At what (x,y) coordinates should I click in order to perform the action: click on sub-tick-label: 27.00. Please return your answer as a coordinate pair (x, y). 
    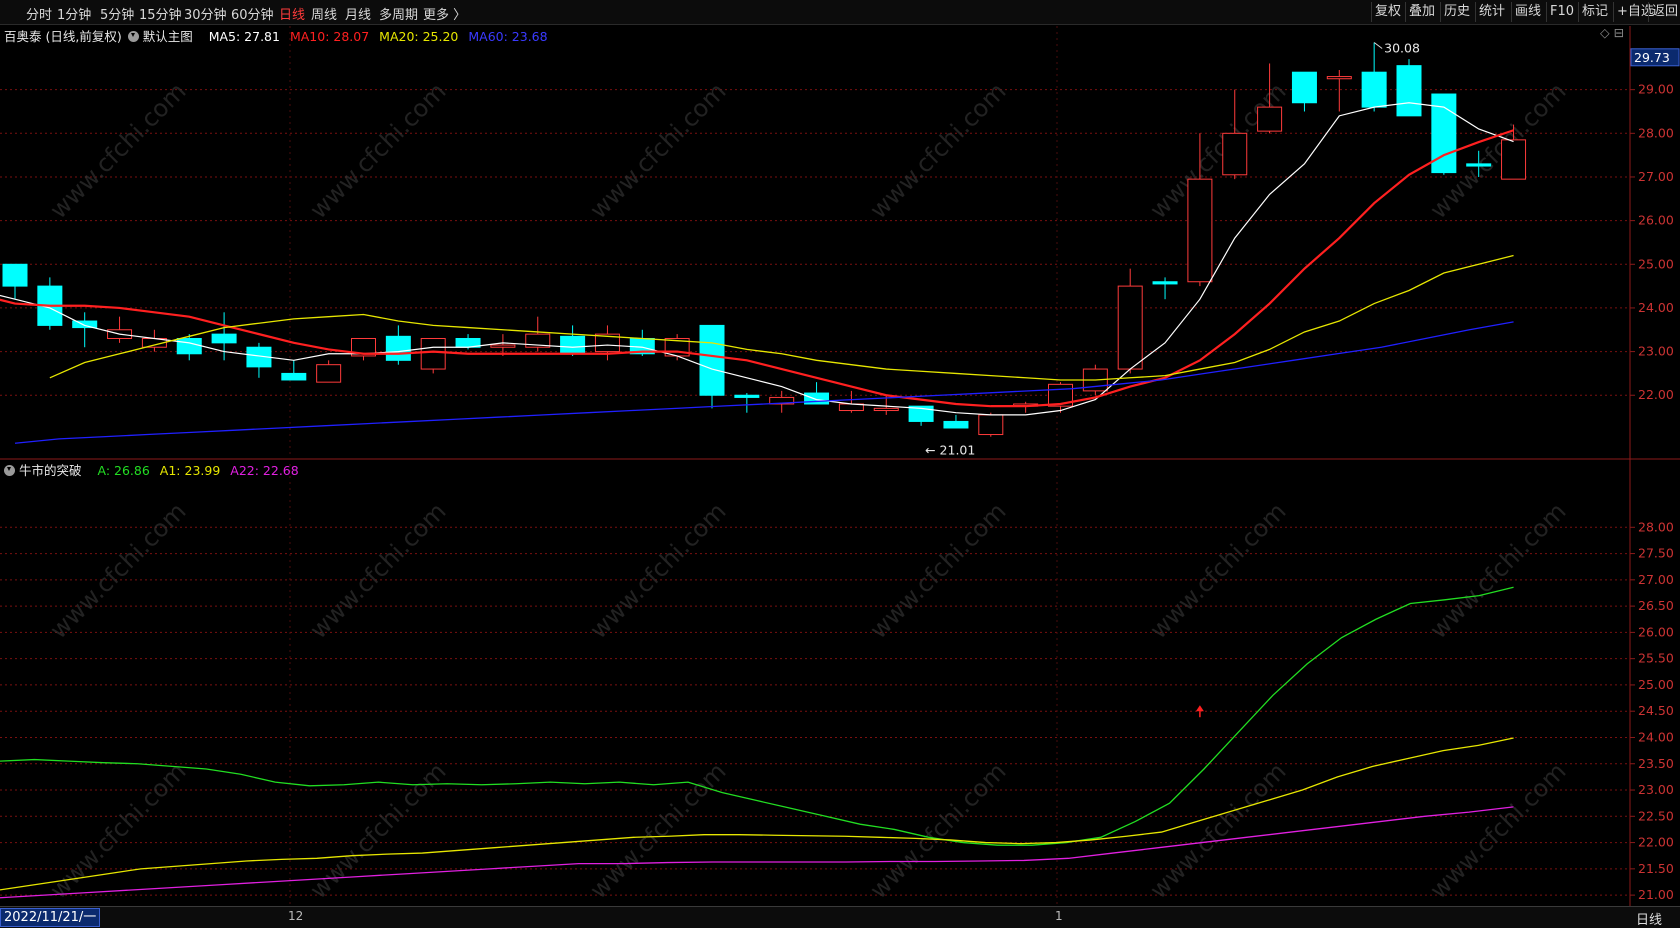
    Looking at the image, I should click on (1656, 579).